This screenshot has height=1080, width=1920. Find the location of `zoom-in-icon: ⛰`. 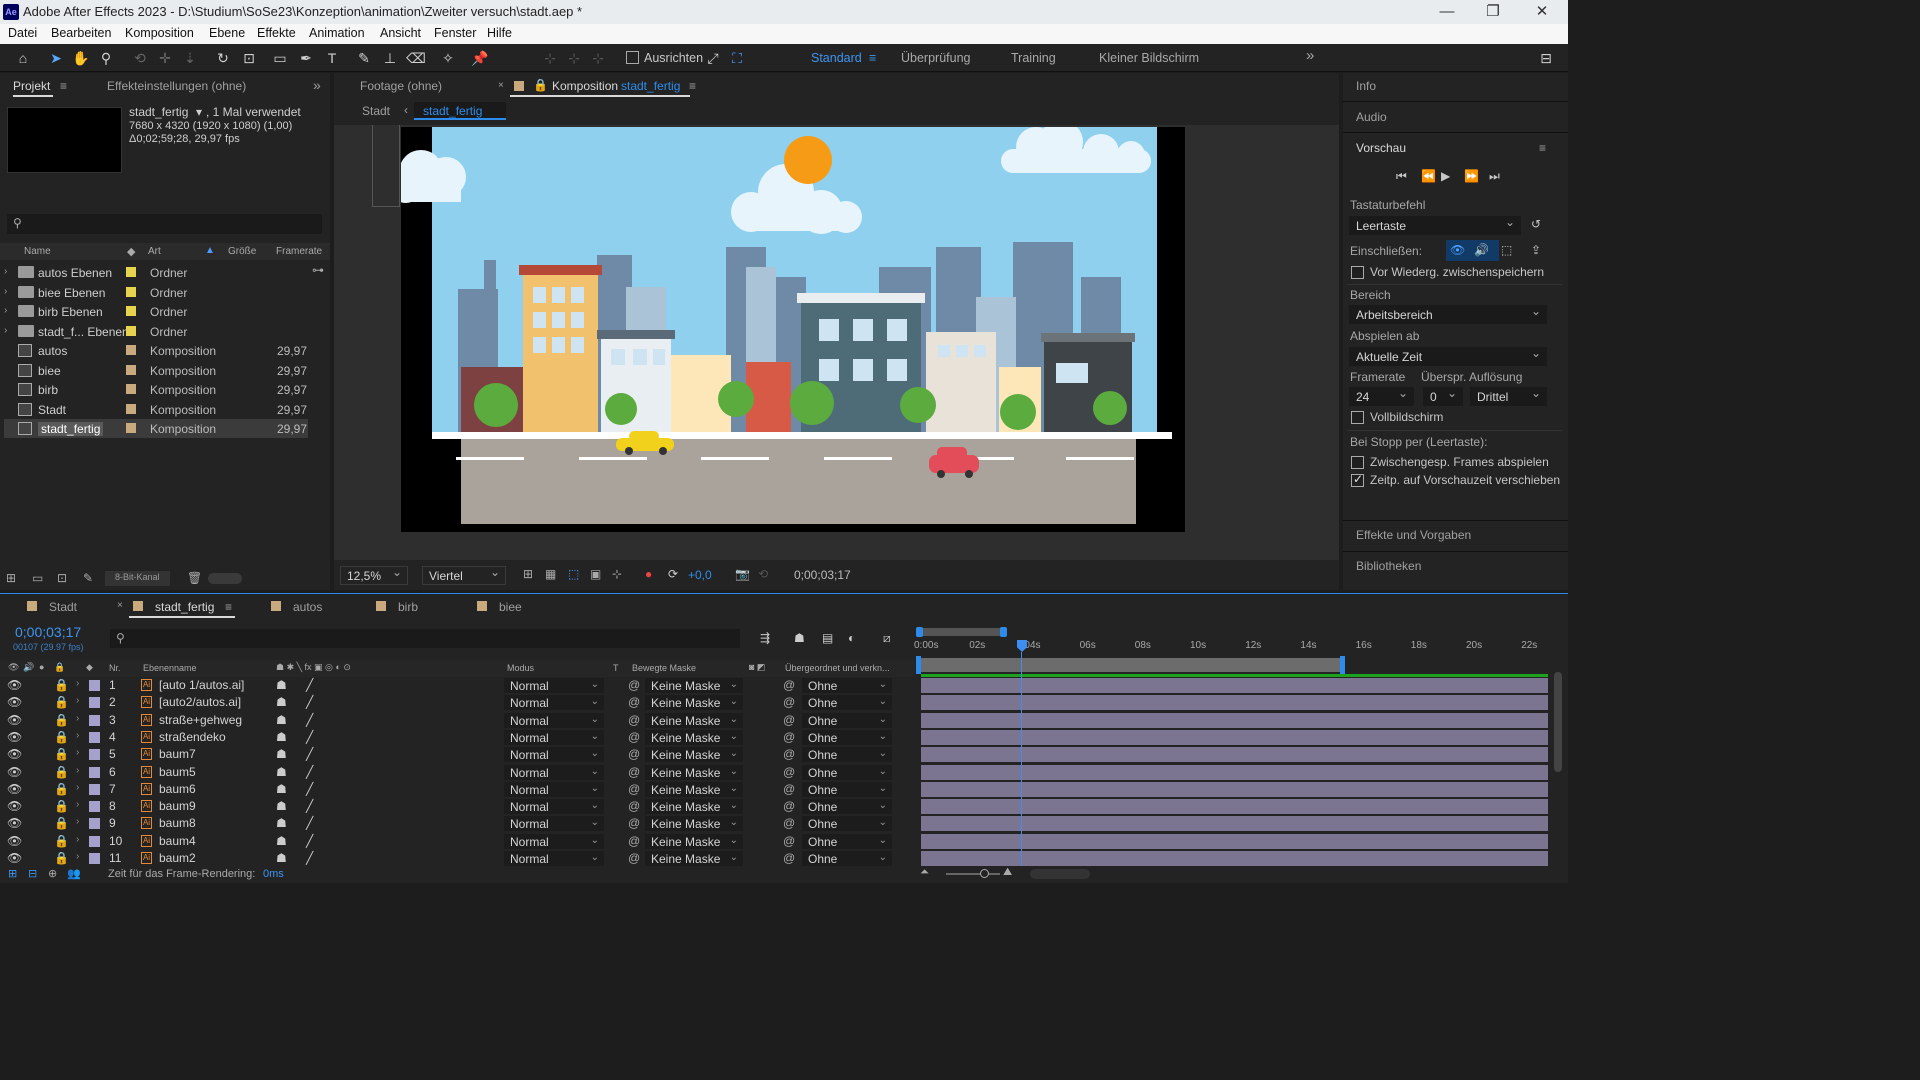

zoom-in-icon: ⛰ is located at coordinates (1007, 872).